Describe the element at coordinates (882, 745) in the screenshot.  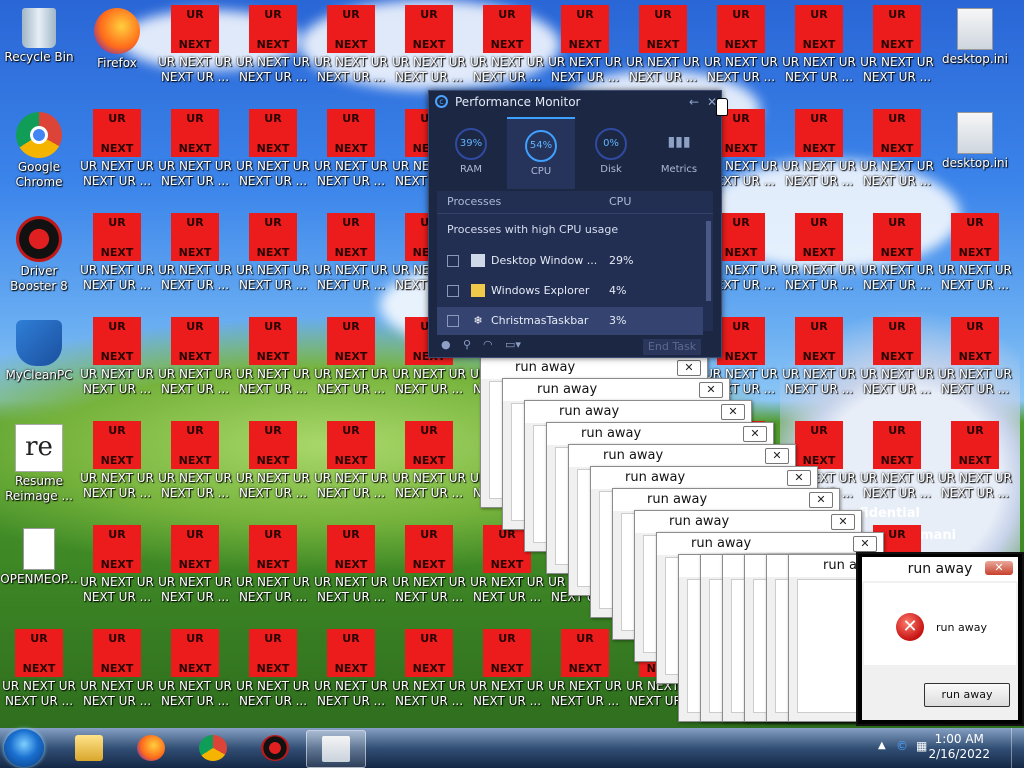
I see `show-hidden-icons-icon: ▲` at that location.